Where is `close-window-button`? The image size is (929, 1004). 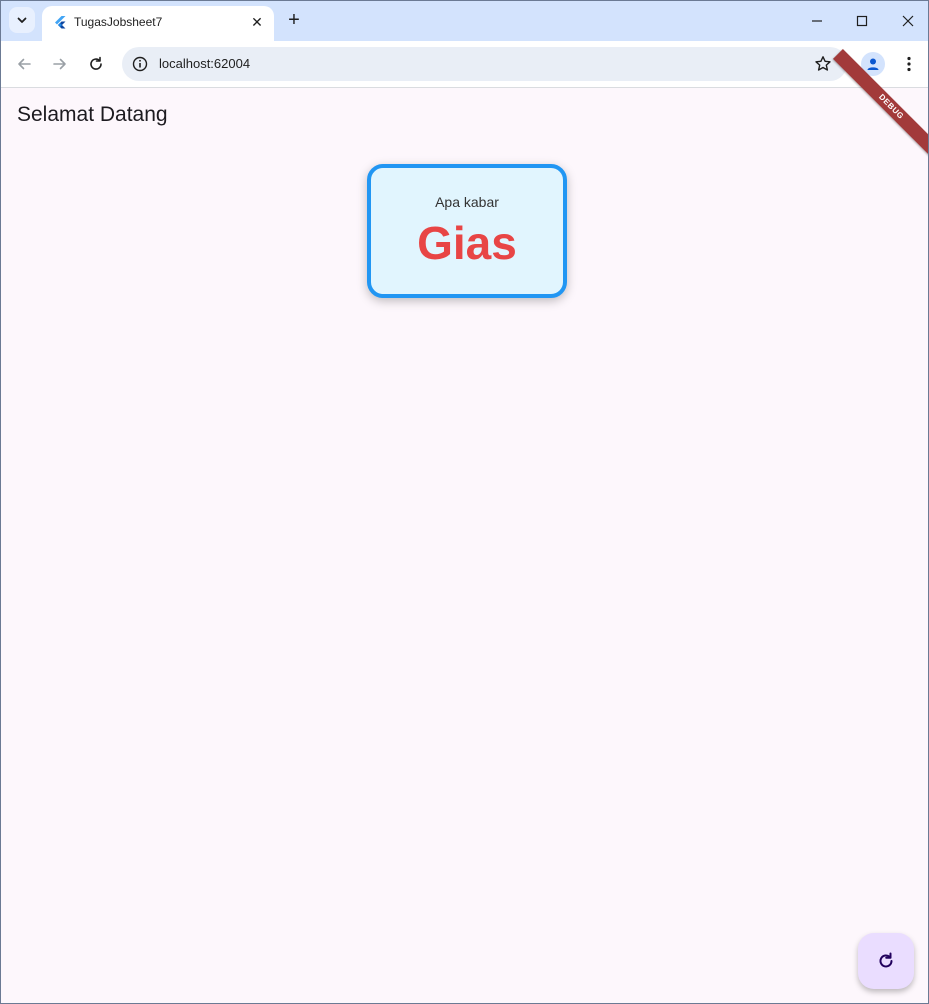 close-window-button is located at coordinates (908, 21).